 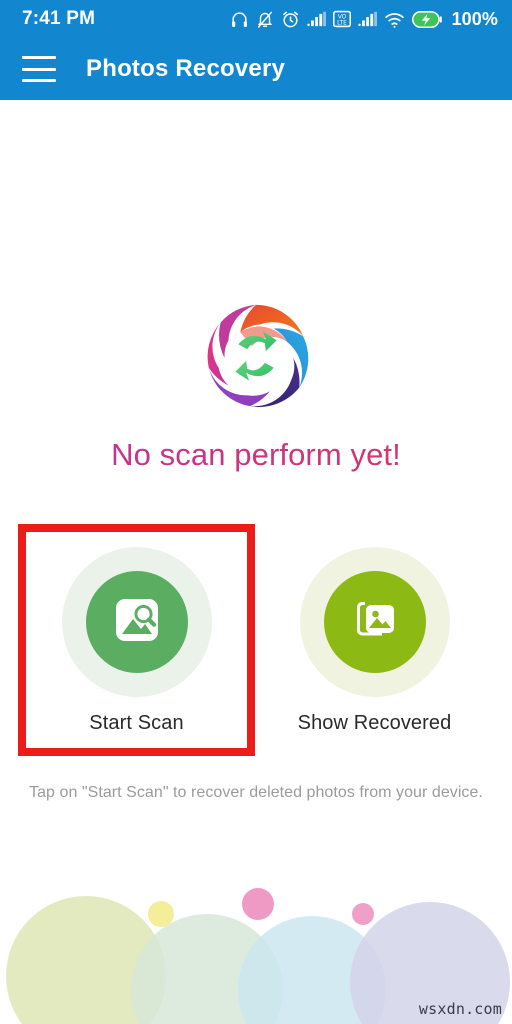 I want to click on headphones-icon, so click(x=239, y=19).